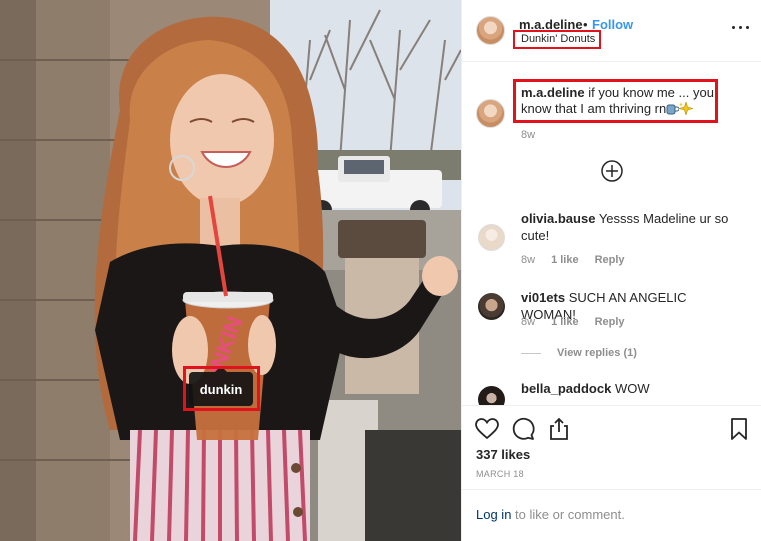 This screenshot has width=761, height=541. Describe the element at coordinates (528, 135) in the screenshot. I see `caption-time: 8w` at that location.